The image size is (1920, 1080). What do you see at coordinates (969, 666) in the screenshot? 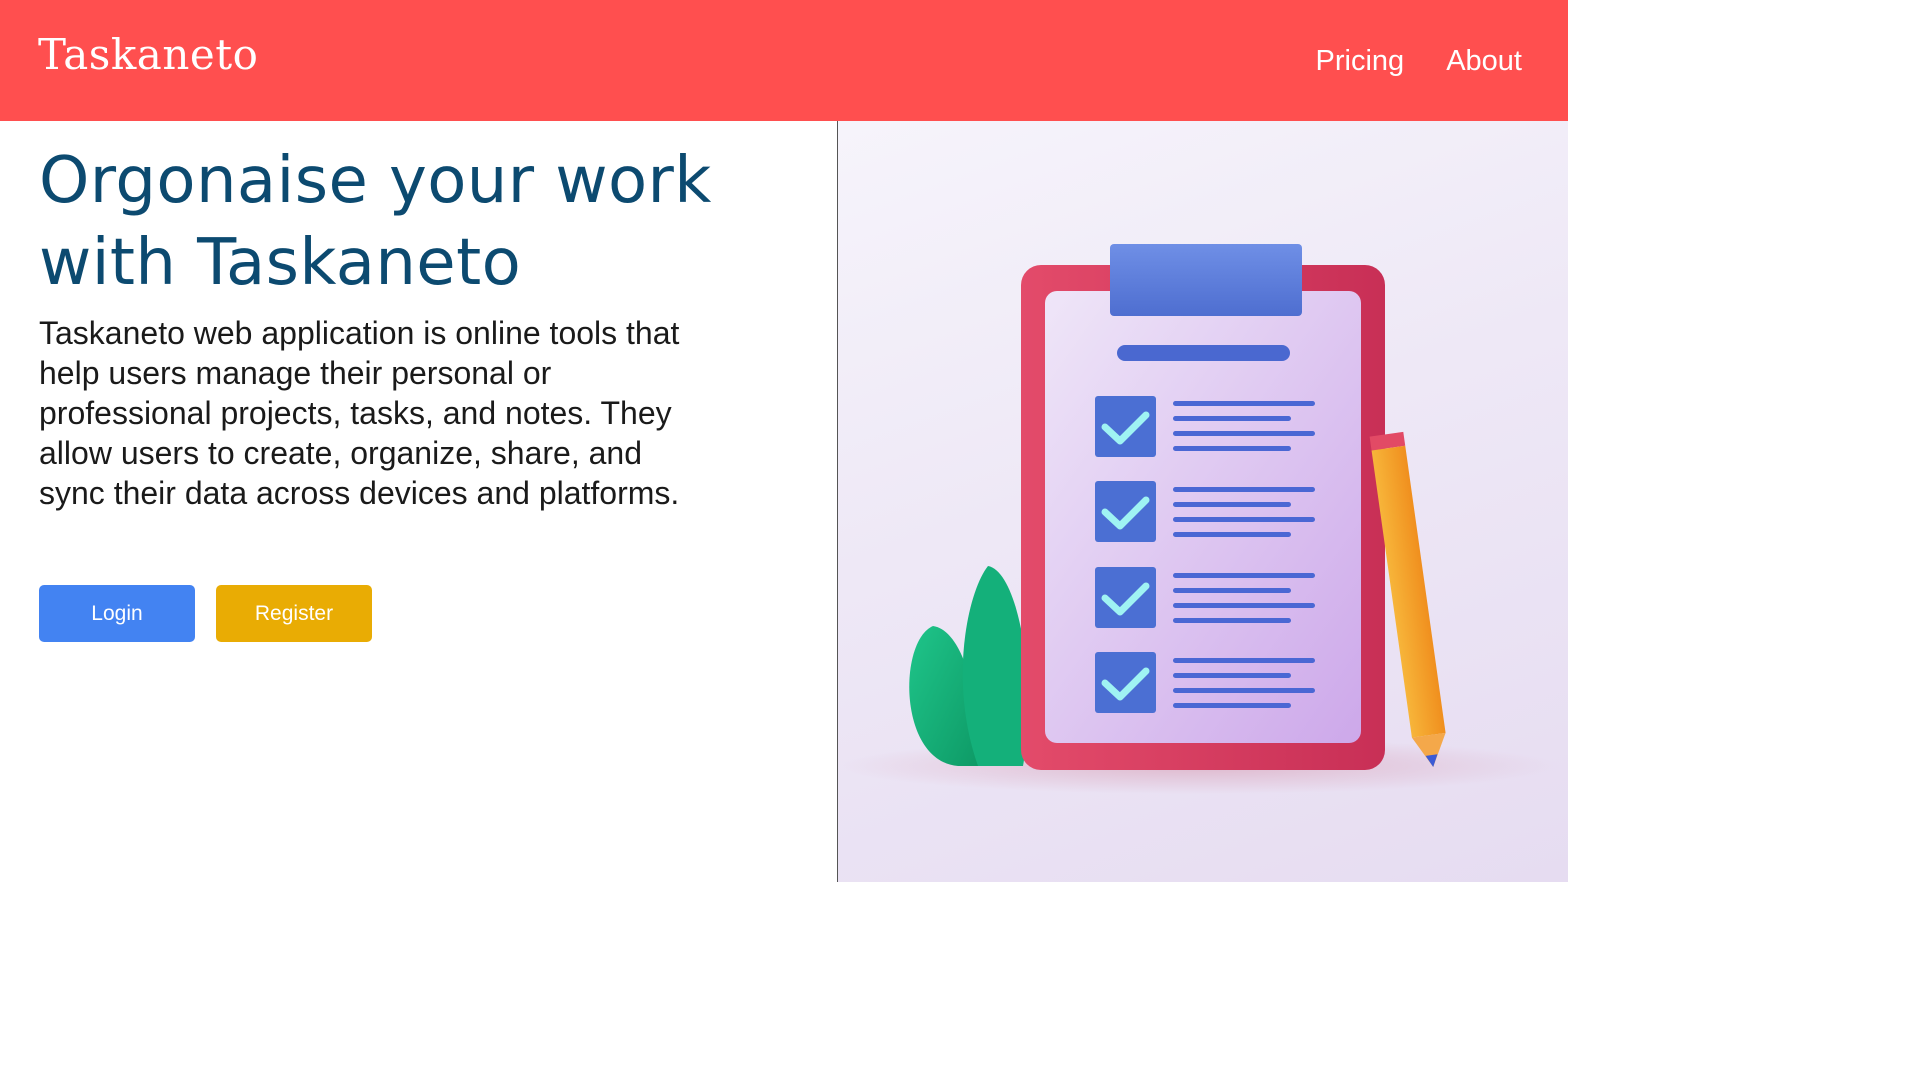
I see `plant-icon` at bounding box center [969, 666].